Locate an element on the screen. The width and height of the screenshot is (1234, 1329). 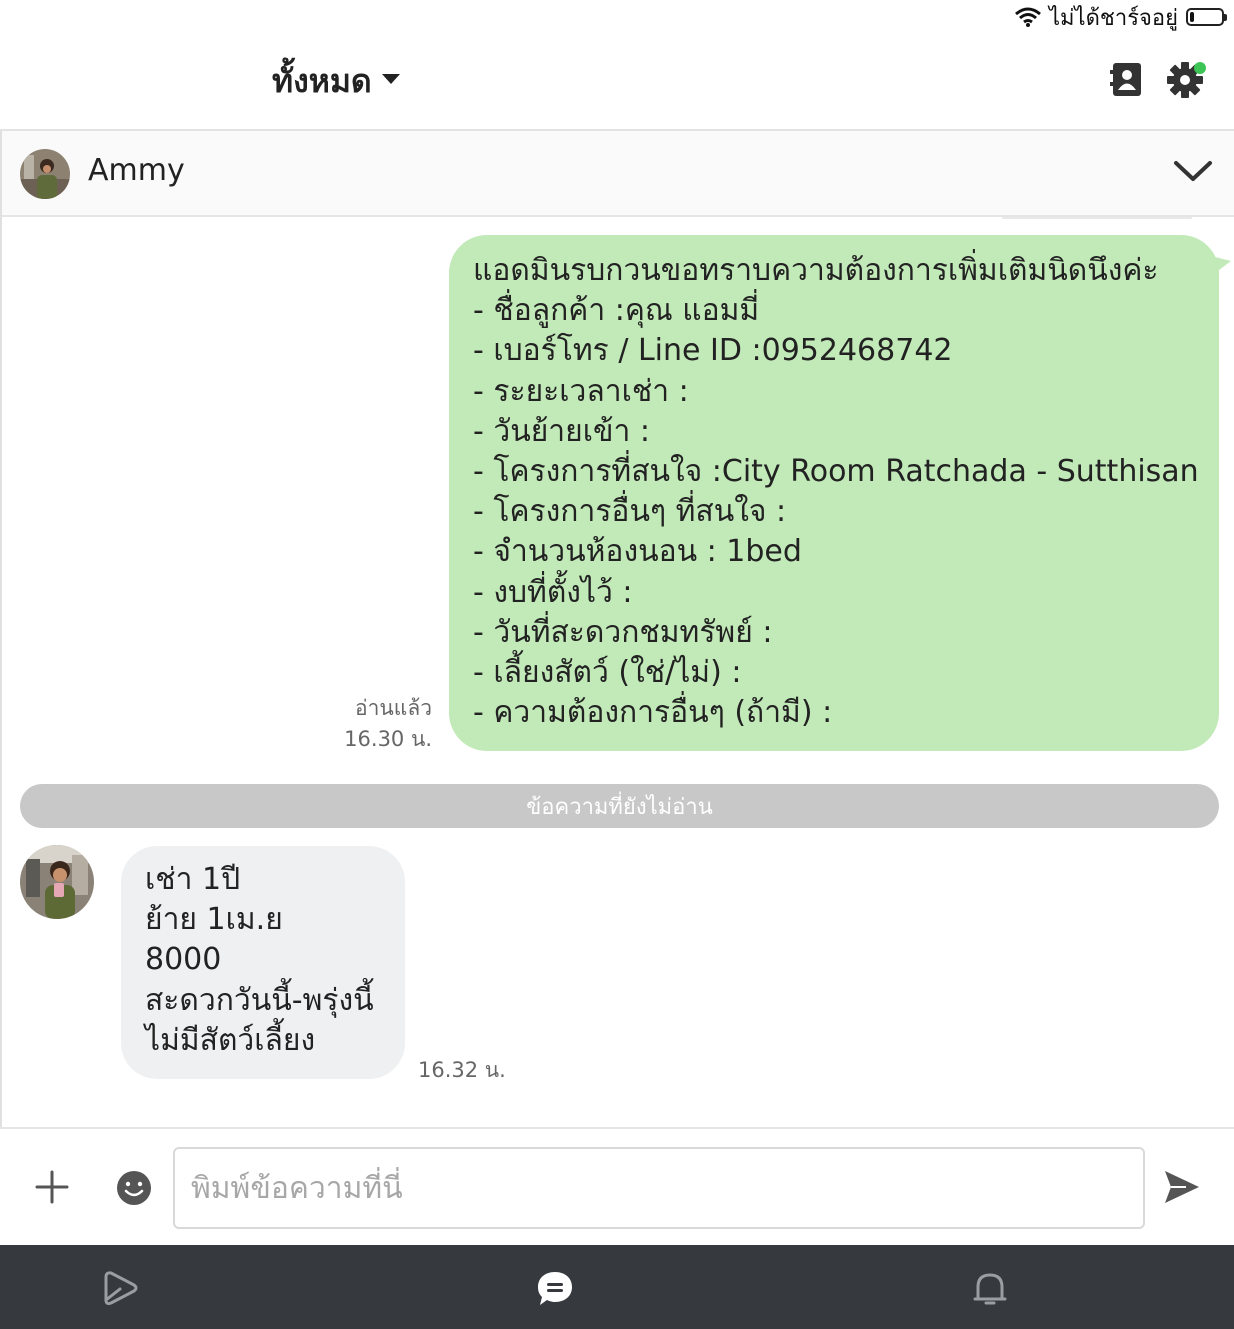
unread-label: ข้อความที่ยังไม่อ่าน is located at coordinates (619, 807).